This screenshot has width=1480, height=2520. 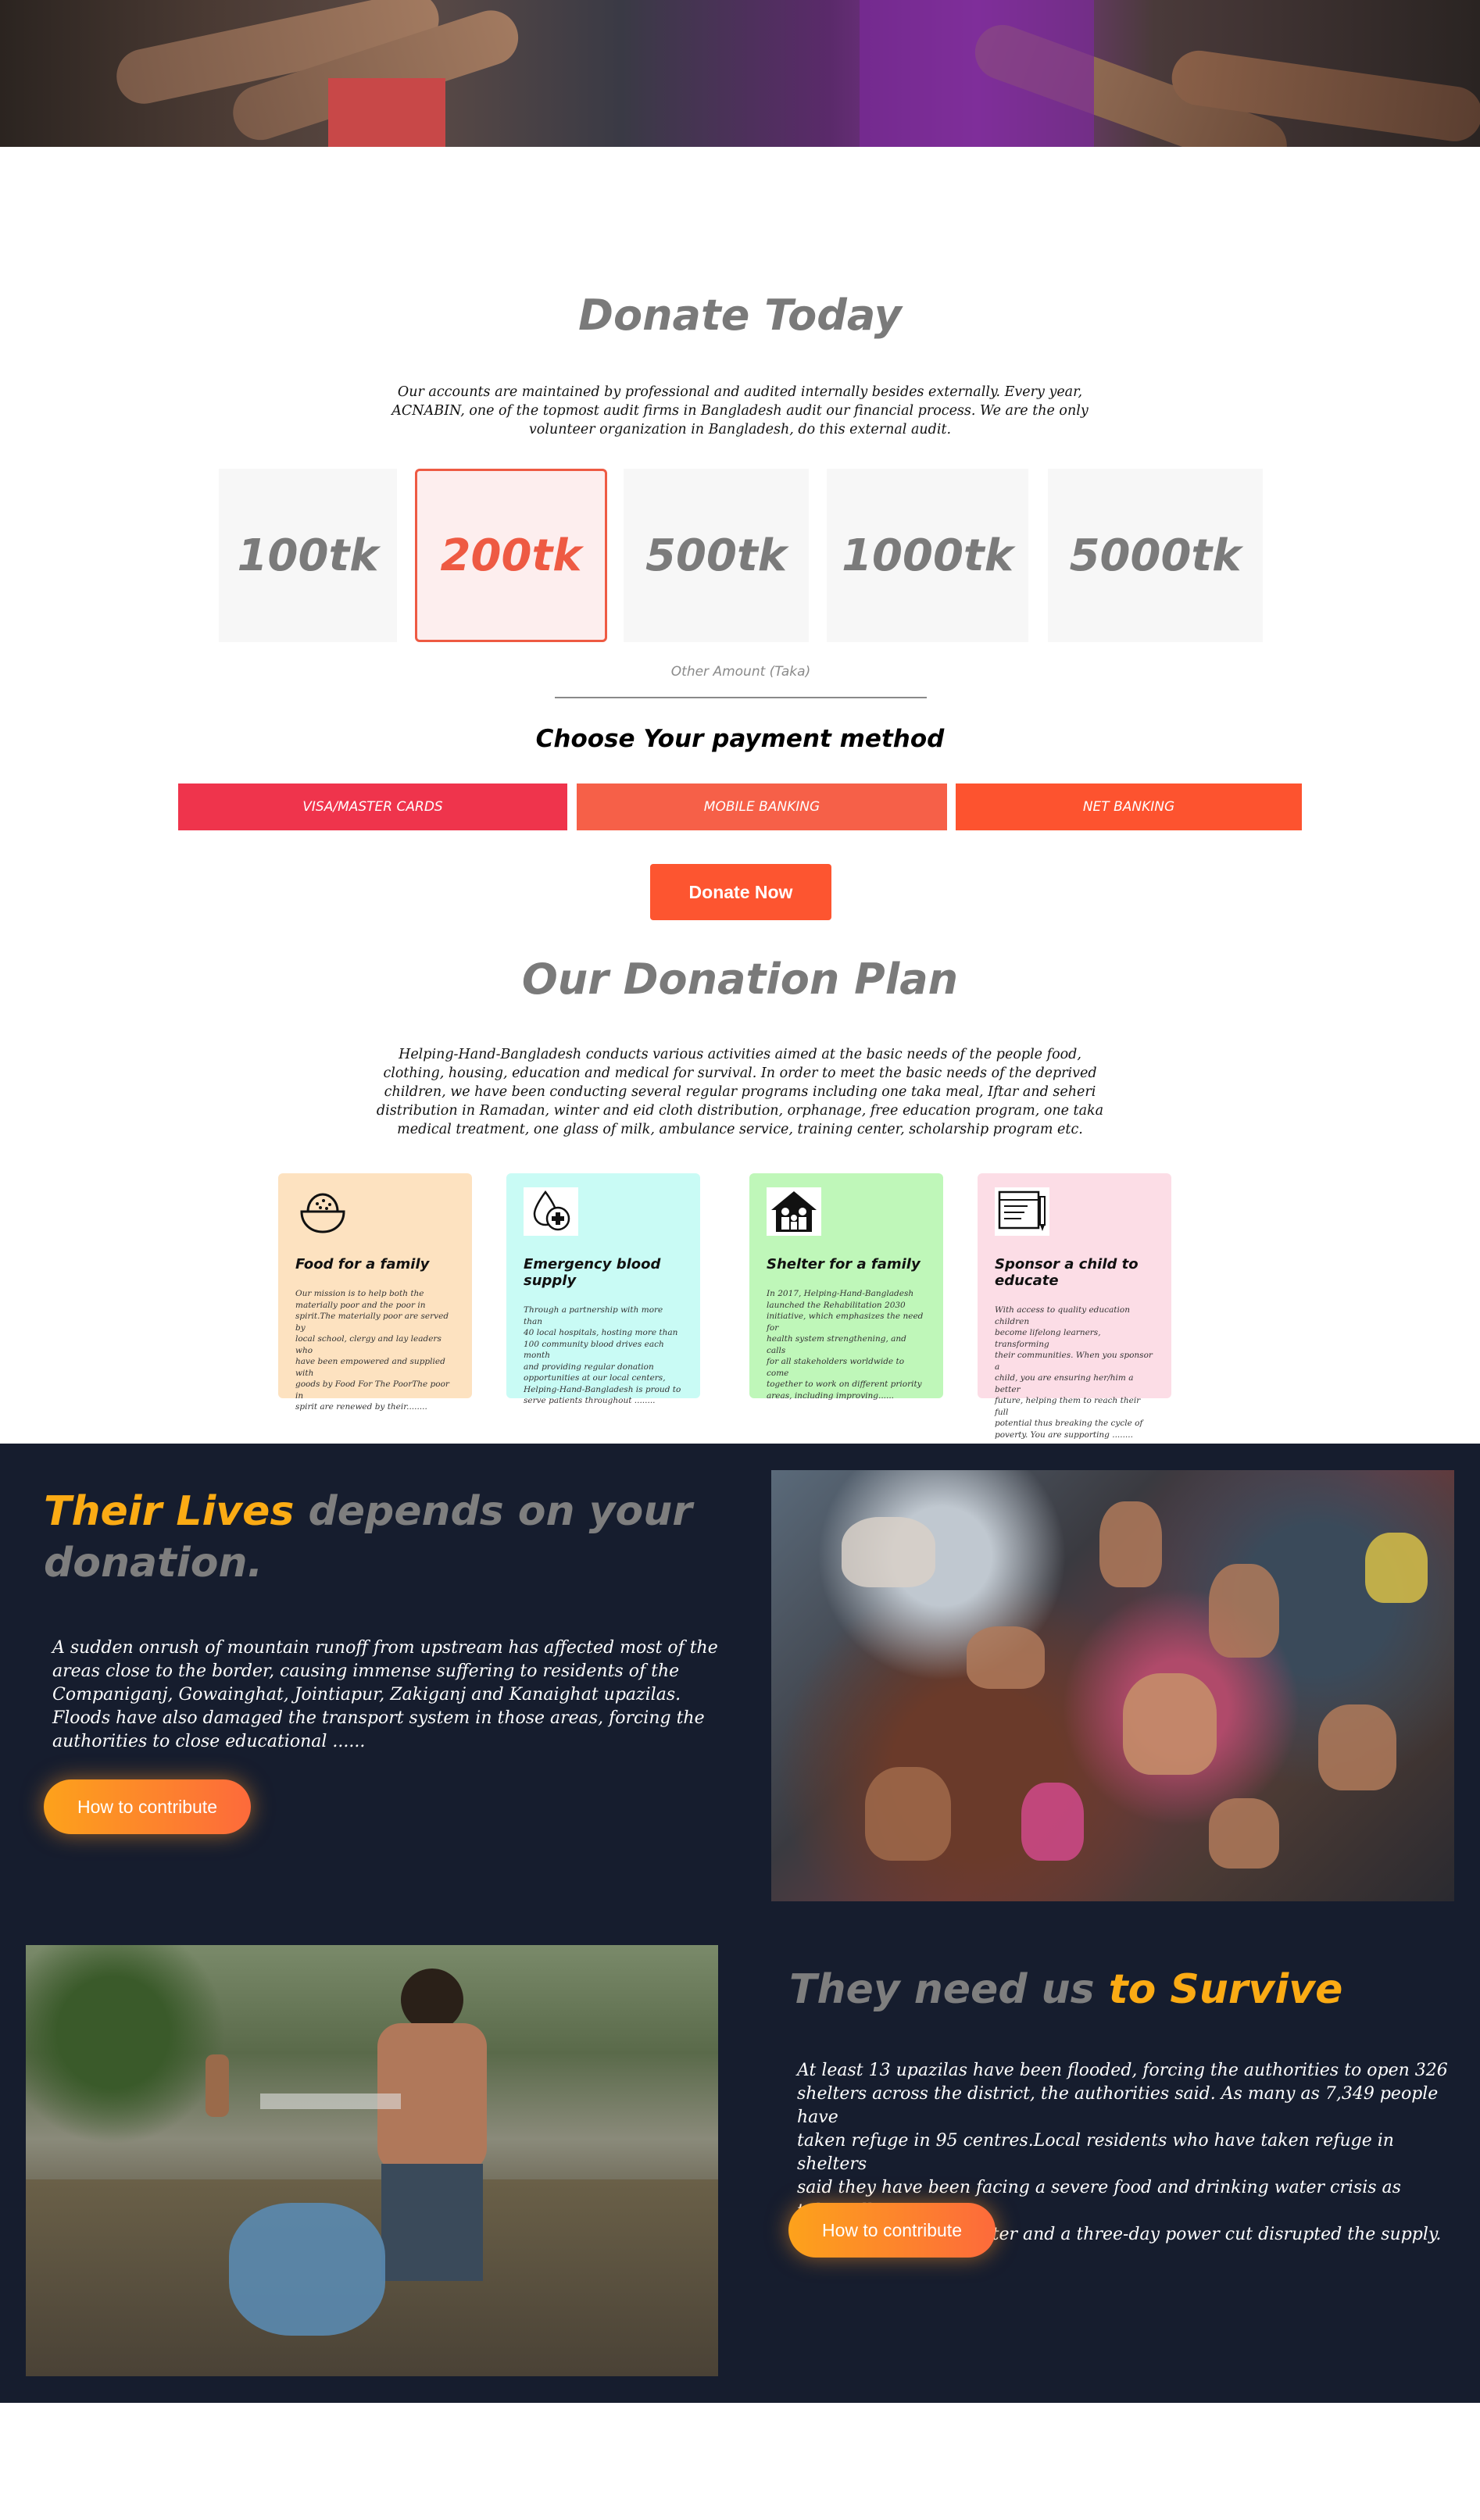 What do you see at coordinates (740, 892) in the screenshot?
I see `donate-now-button: Donate Now` at bounding box center [740, 892].